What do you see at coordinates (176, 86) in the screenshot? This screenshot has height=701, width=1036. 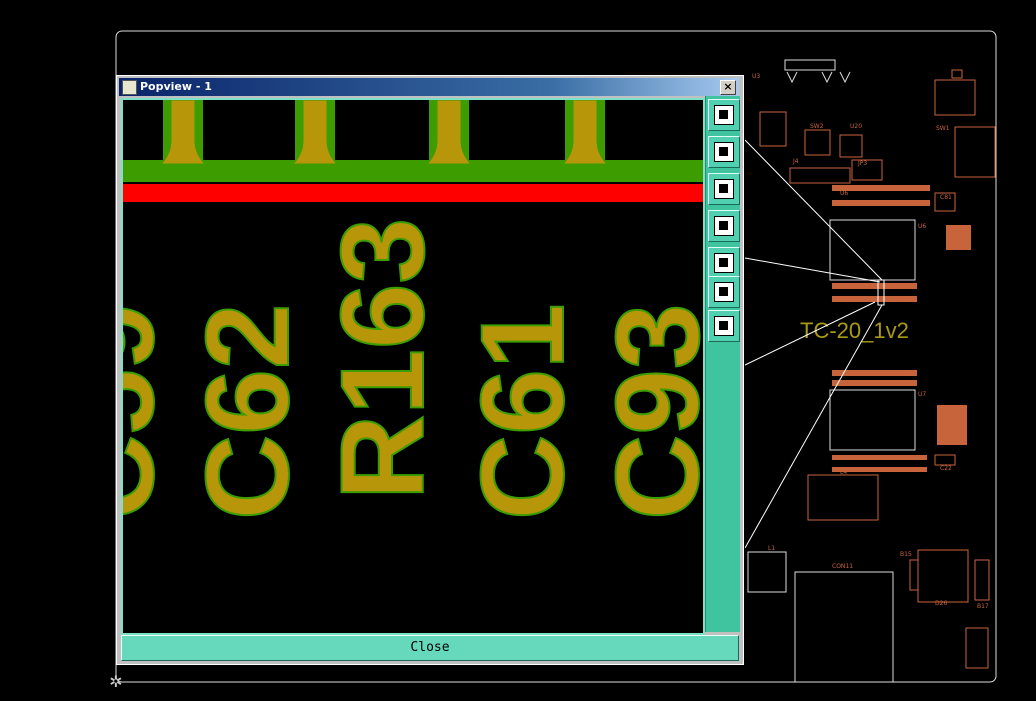 I see `window-title: Popview - 1` at bounding box center [176, 86].